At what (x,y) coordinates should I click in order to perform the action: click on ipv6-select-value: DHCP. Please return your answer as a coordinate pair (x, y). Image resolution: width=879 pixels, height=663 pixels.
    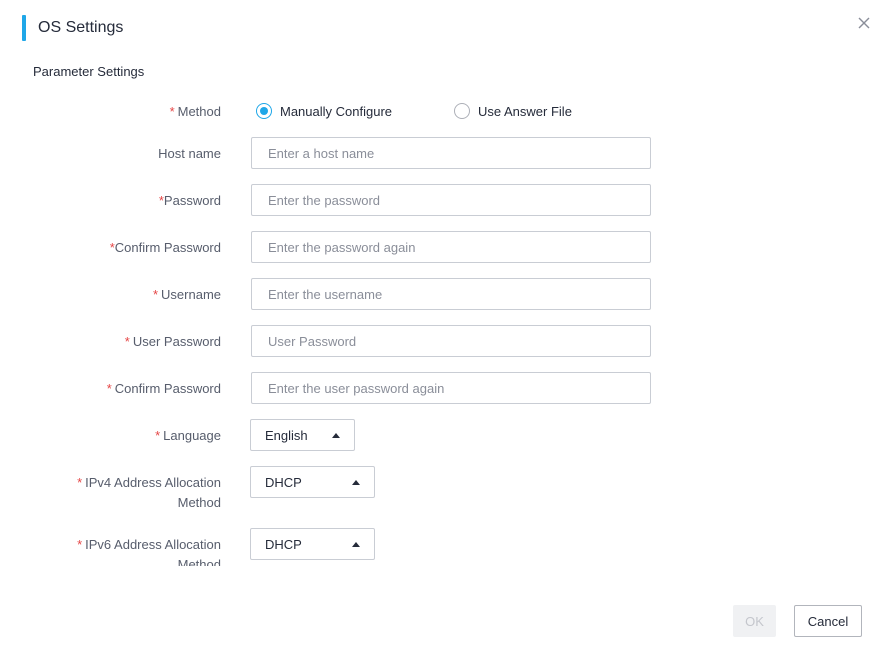
    Looking at the image, I should click on (283, 544).